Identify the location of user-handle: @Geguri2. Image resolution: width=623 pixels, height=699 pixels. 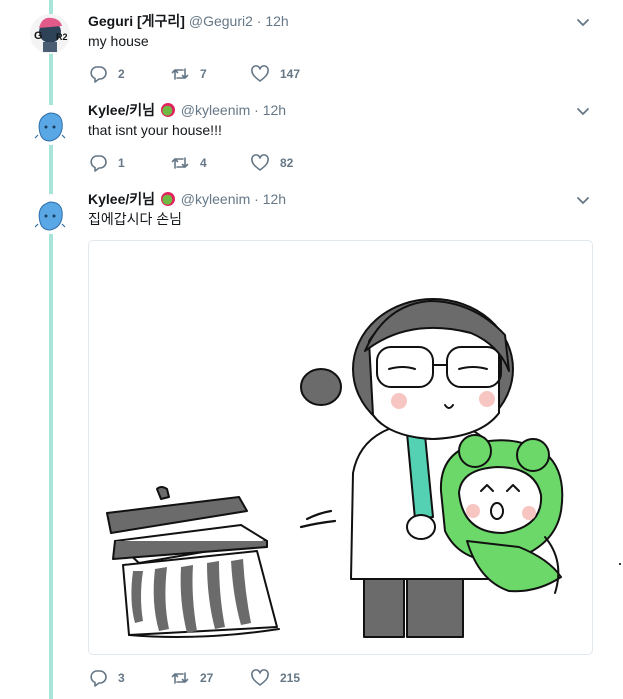
(221, 21).